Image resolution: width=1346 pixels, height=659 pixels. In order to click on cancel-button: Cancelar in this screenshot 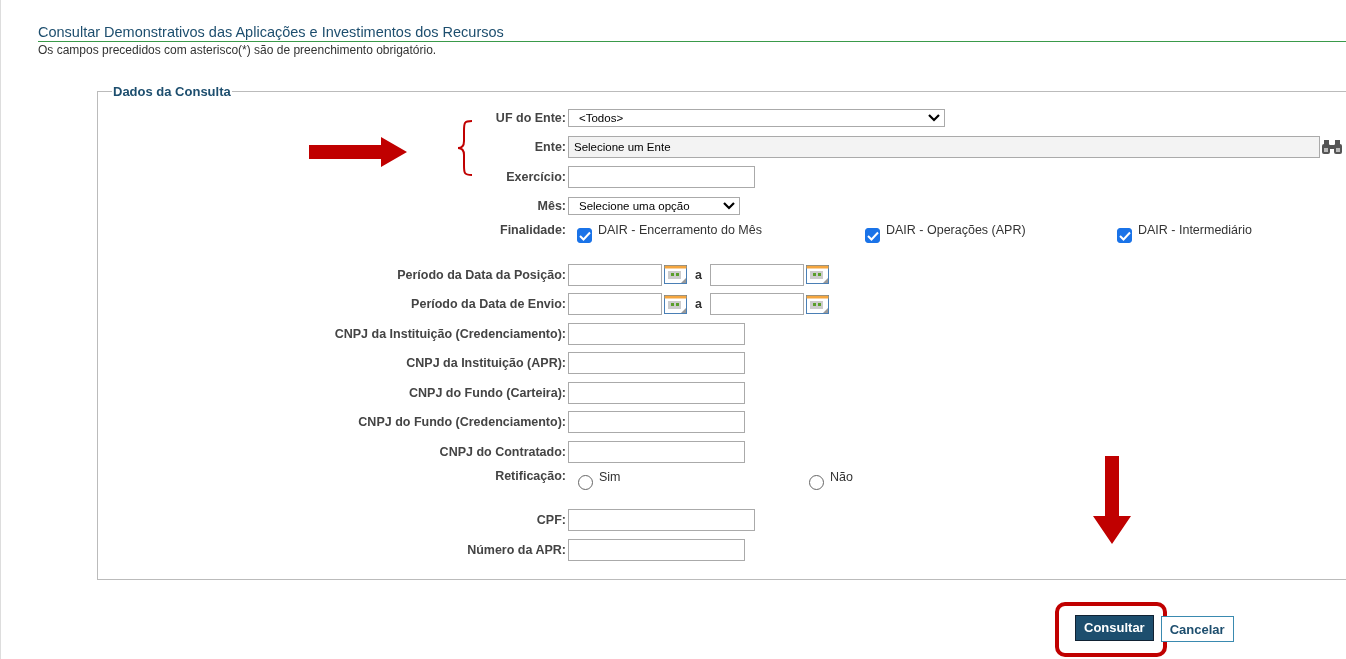, I will do `click(1197, 629)`.